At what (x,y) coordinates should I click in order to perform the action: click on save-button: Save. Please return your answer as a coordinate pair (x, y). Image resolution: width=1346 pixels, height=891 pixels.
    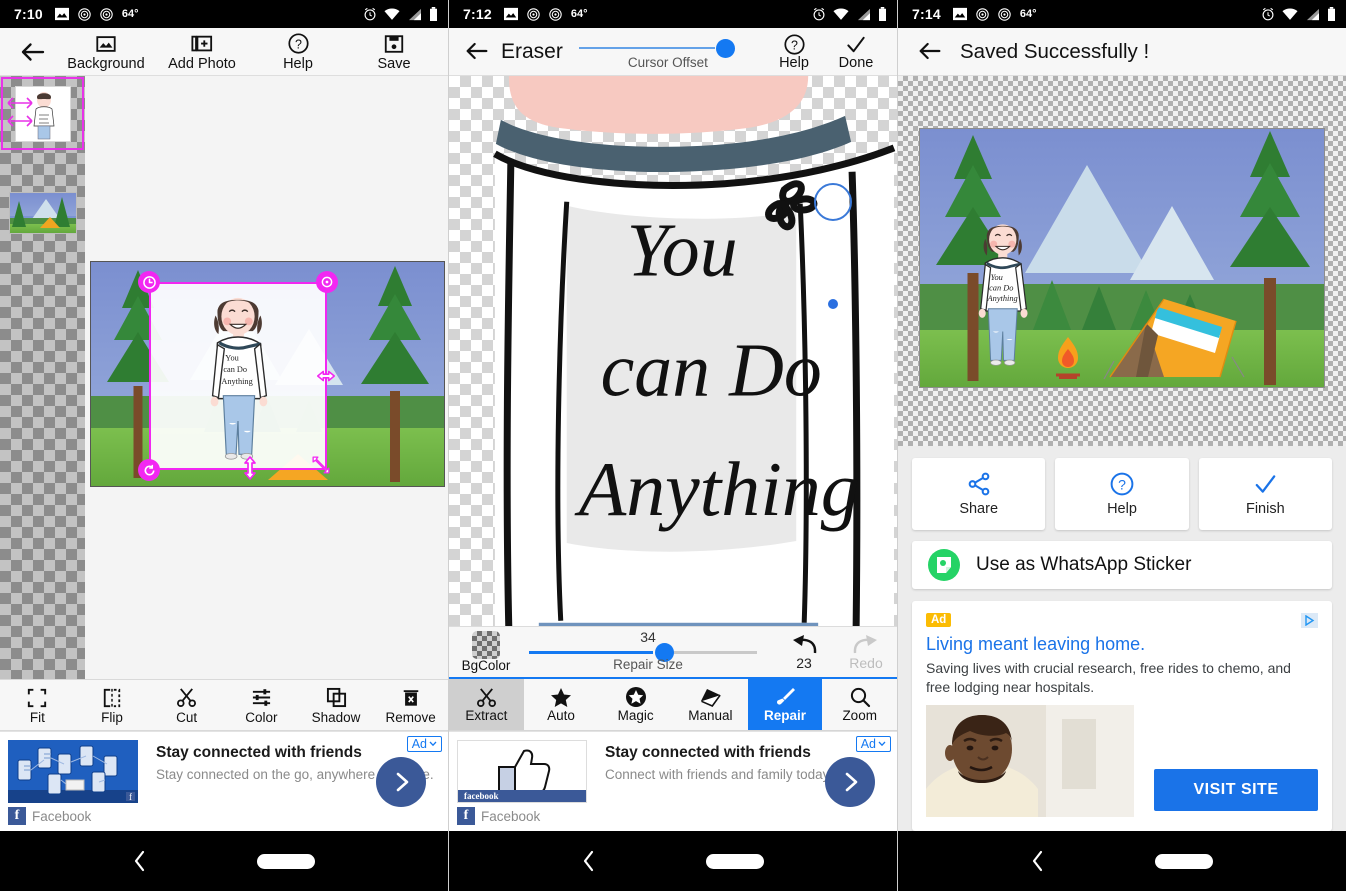
    Looking at the image, I should click on (394, 51).